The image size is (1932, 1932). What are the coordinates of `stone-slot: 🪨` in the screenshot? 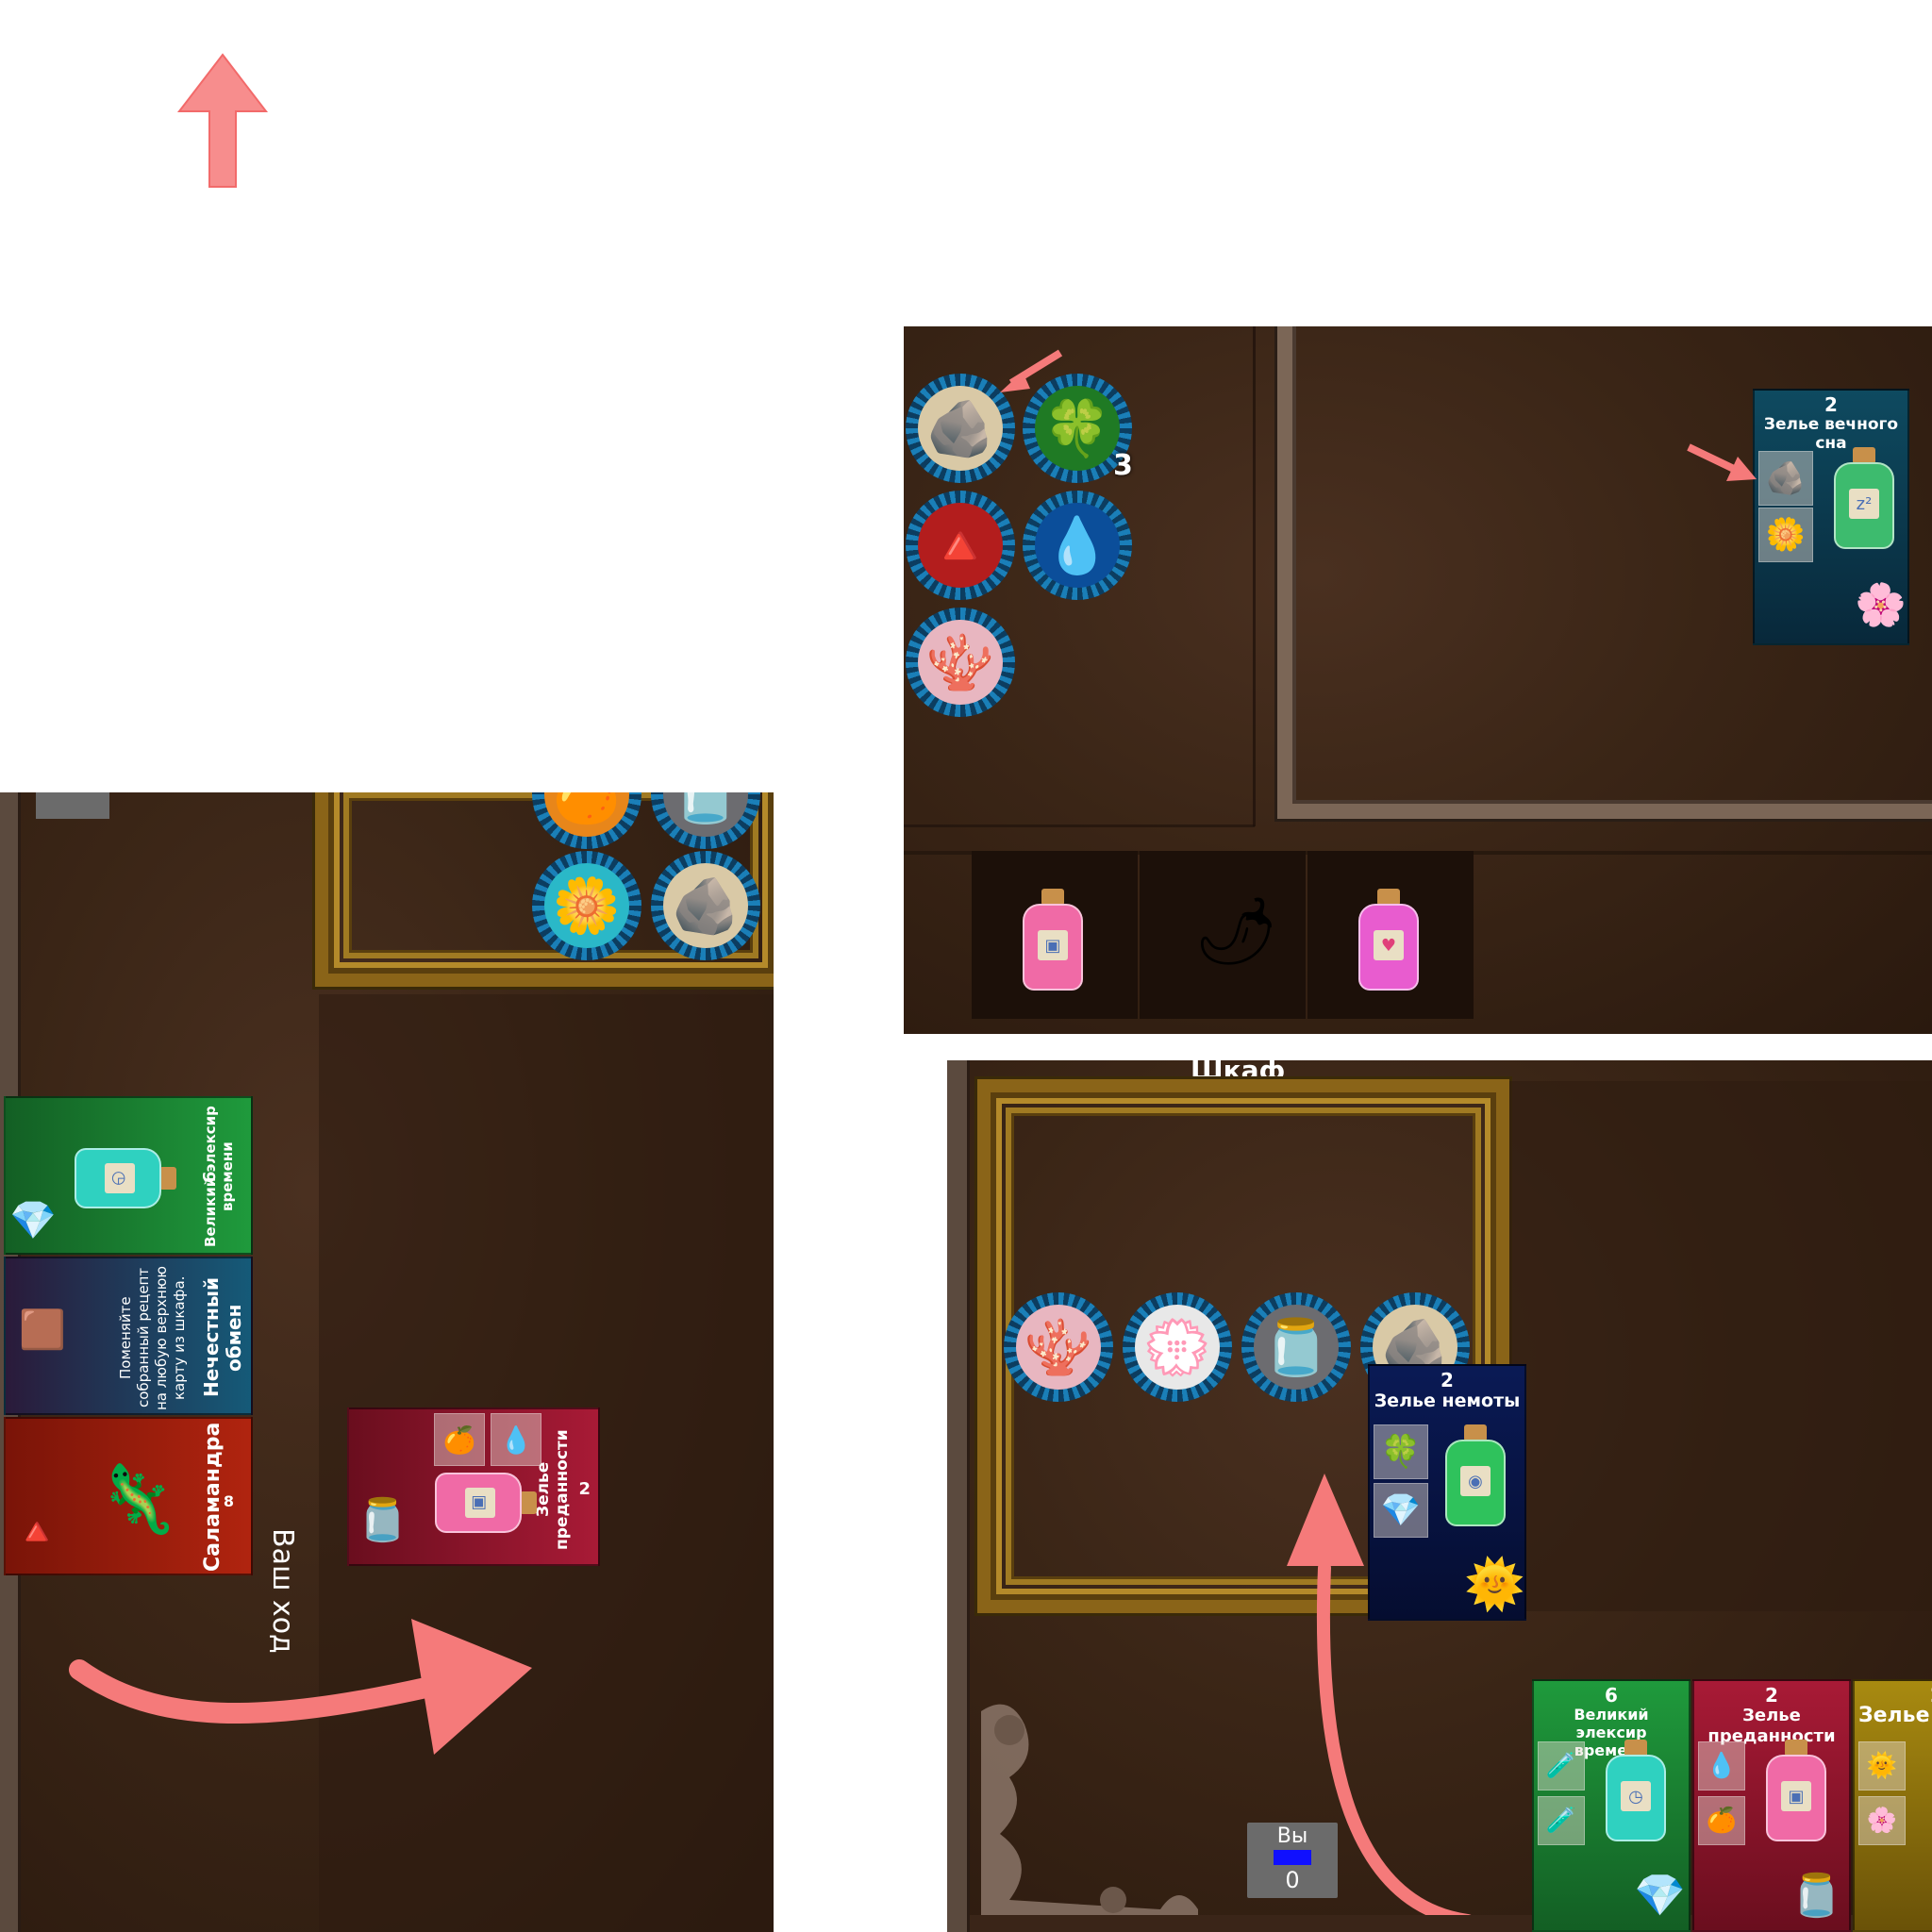 It's located at (1785, 478).